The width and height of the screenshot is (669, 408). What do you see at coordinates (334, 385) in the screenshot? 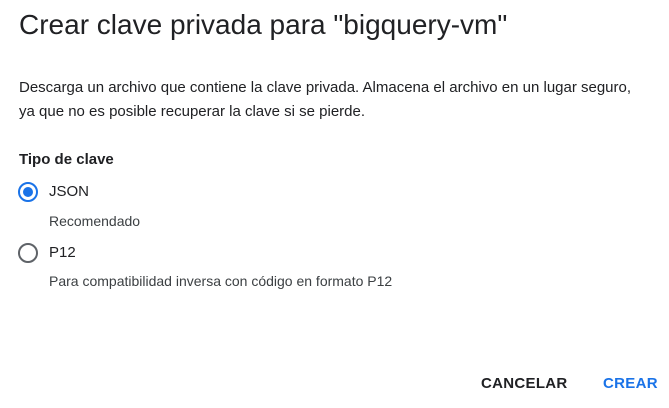
I see `dialog-actions: CANCELAR CREAR` at bounding box center [334, 385].